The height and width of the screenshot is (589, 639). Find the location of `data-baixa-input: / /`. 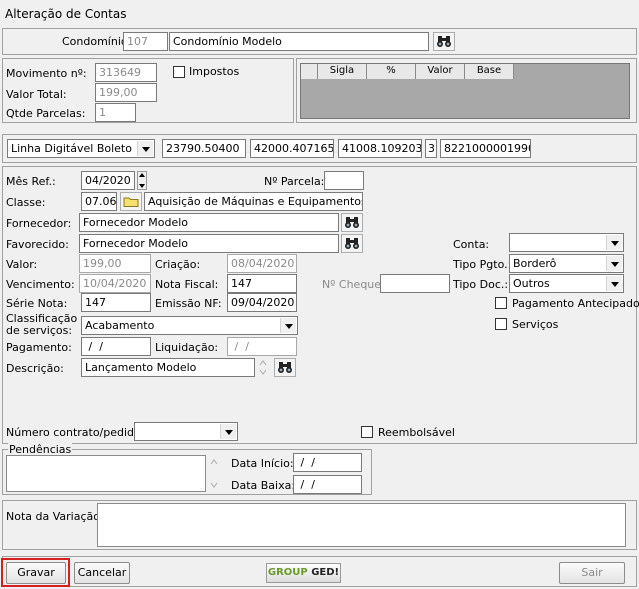

data-baixa-input: / / is located at coordinates (327, 484).